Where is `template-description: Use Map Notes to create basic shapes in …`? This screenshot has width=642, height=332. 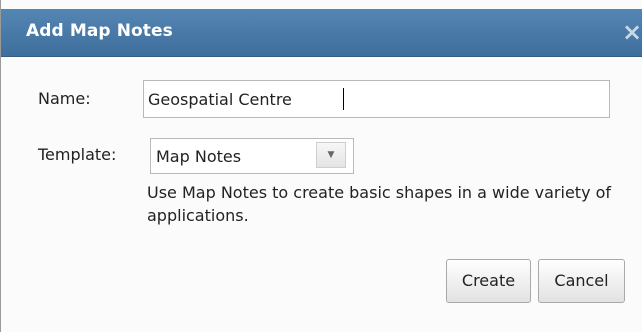 template-description: Use Map Notes to create basic shapes in … is located at coordinates (379, 204).